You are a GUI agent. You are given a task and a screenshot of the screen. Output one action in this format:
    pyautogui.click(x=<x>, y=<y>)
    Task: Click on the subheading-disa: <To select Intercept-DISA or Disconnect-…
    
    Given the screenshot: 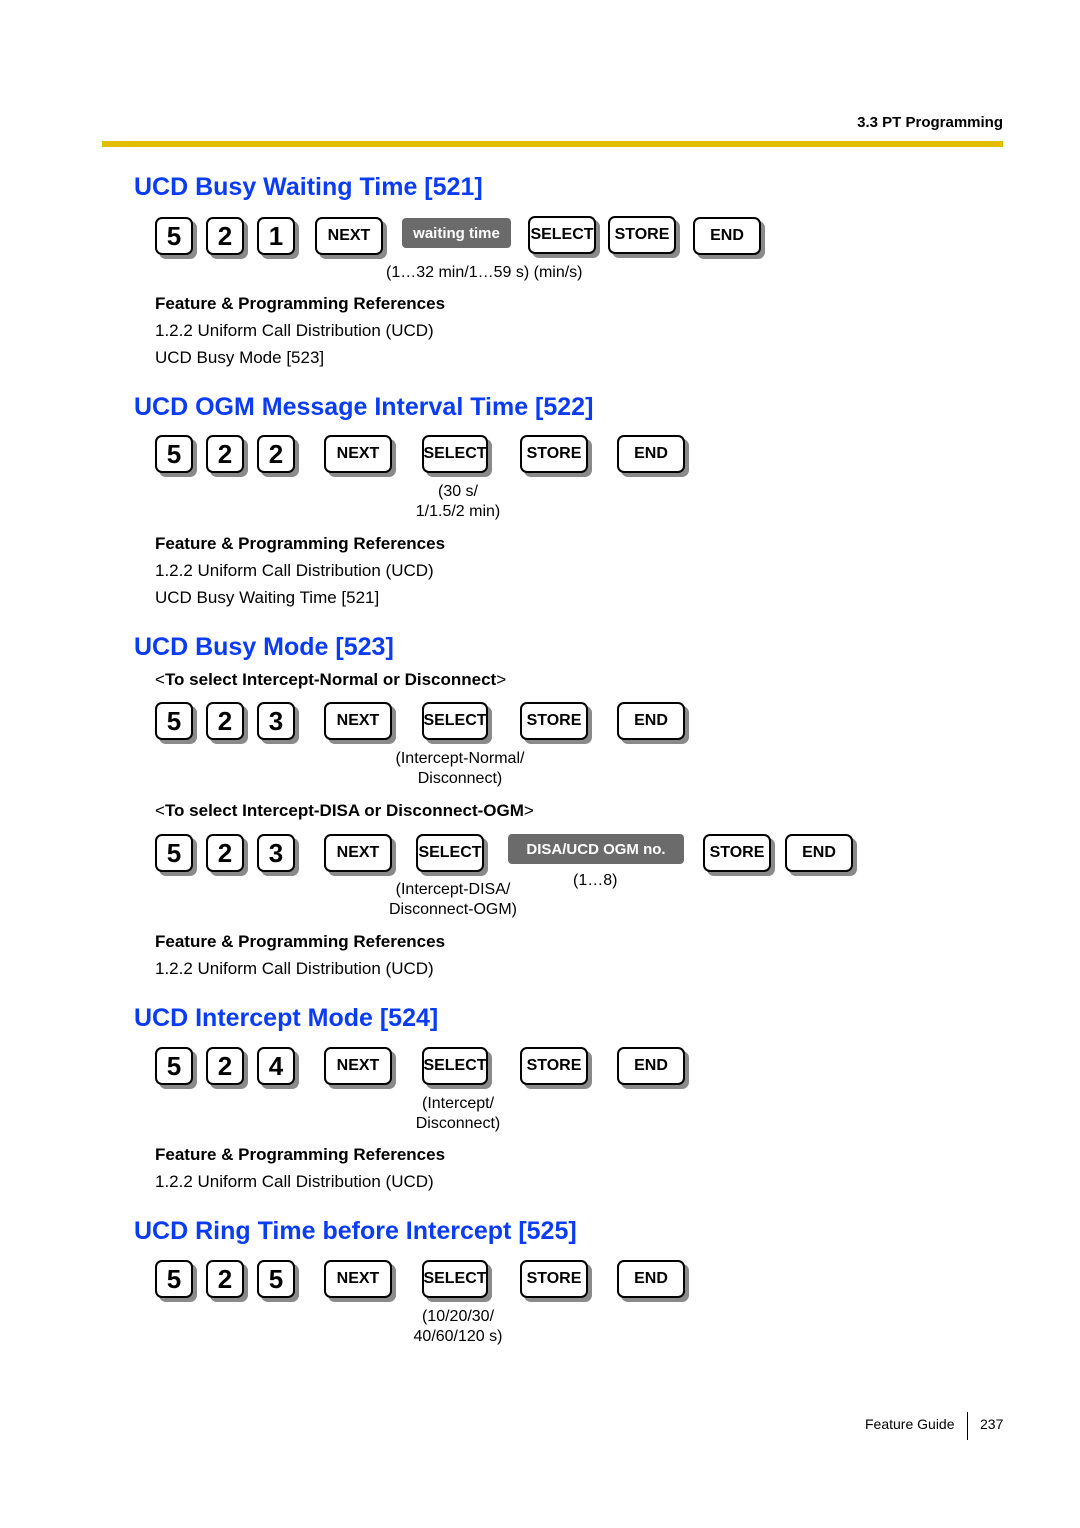 What is the action you would take?
    pyautogui.click(x=344, y=811)
    